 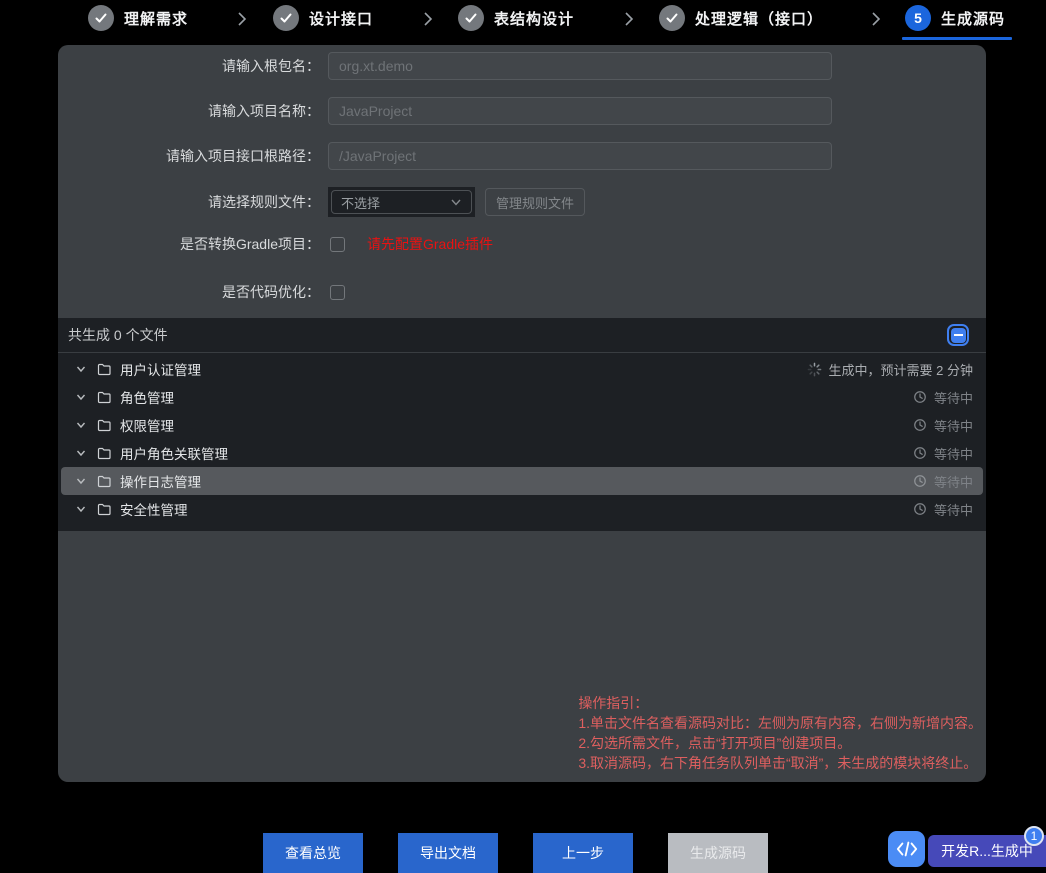 What do you see at coordinates (271, 66) in the screenshot?
I see `package-label: 请输入根包名：` at bounding box center [271, 66].